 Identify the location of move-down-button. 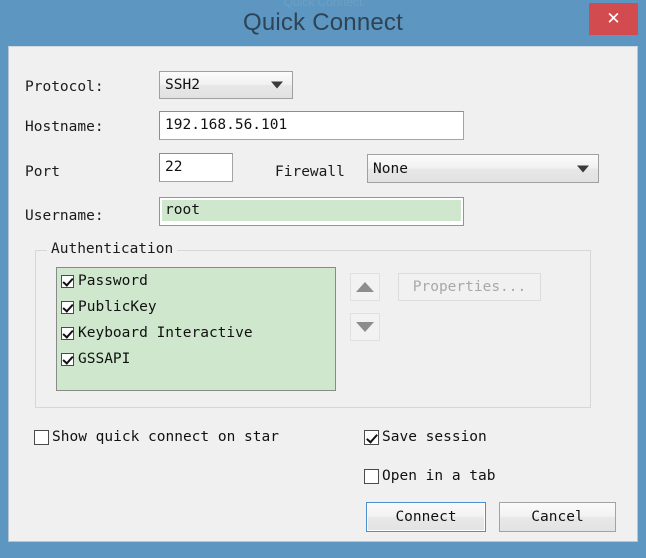
(365, 327).